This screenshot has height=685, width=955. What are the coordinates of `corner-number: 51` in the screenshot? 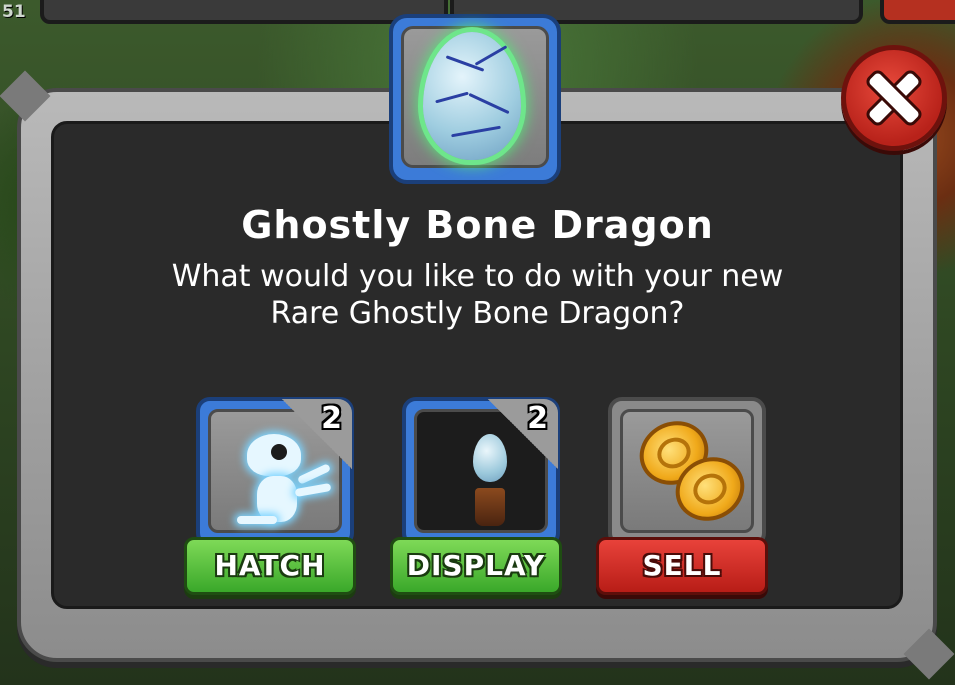 It's located at (14, 12).